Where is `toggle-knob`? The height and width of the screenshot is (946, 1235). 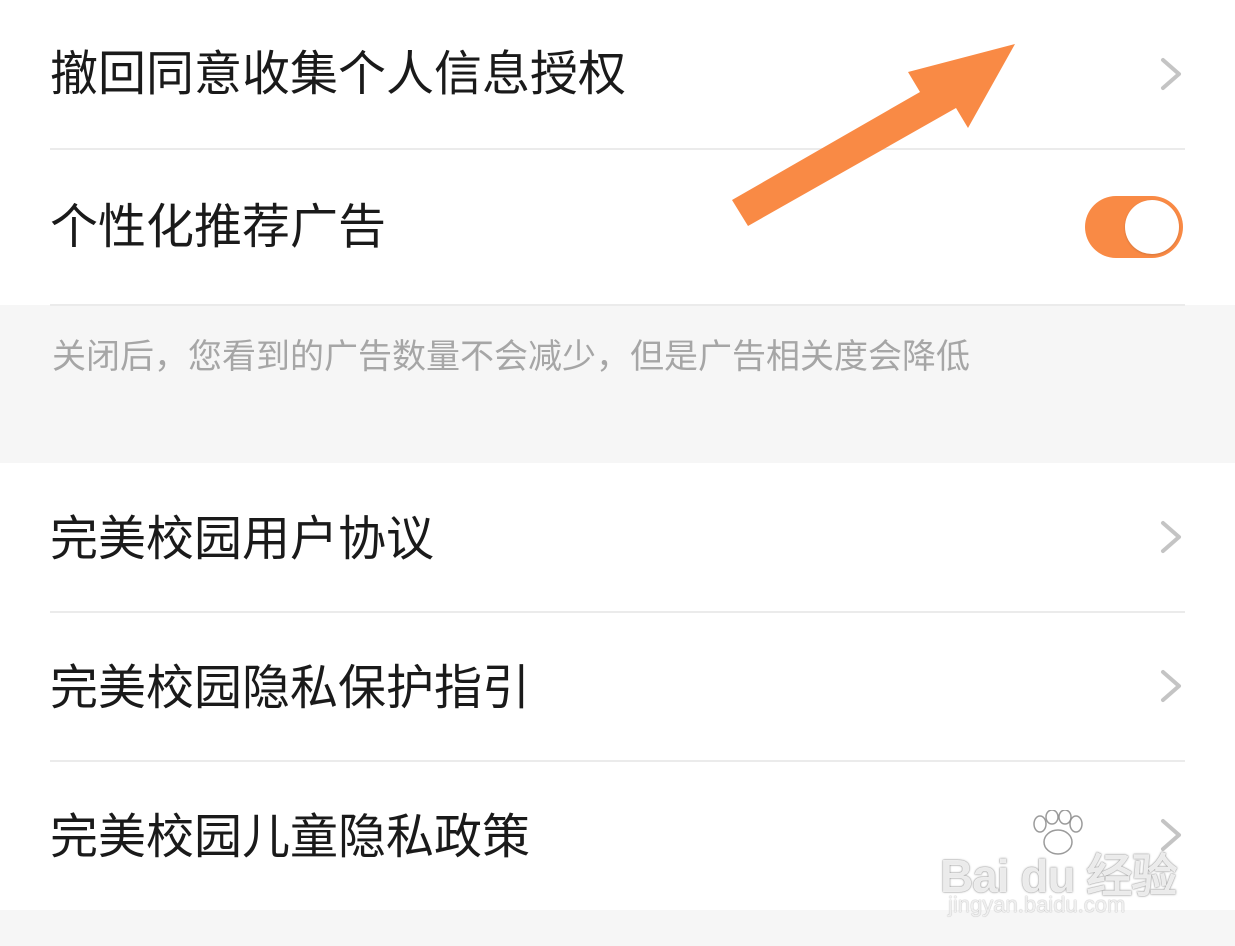
toggle-knob is located at coordinates (1152, 227).